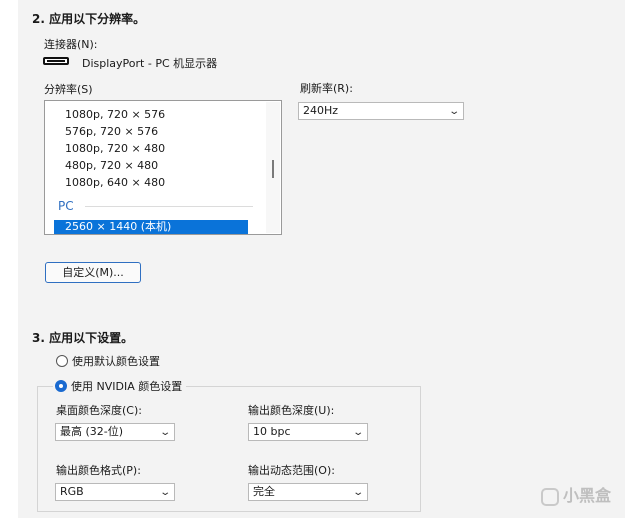 This screenshot has width=625, height=518. I want to click on refresh-rate-dropdown: 240Hz ⌄, so click(381, 111).